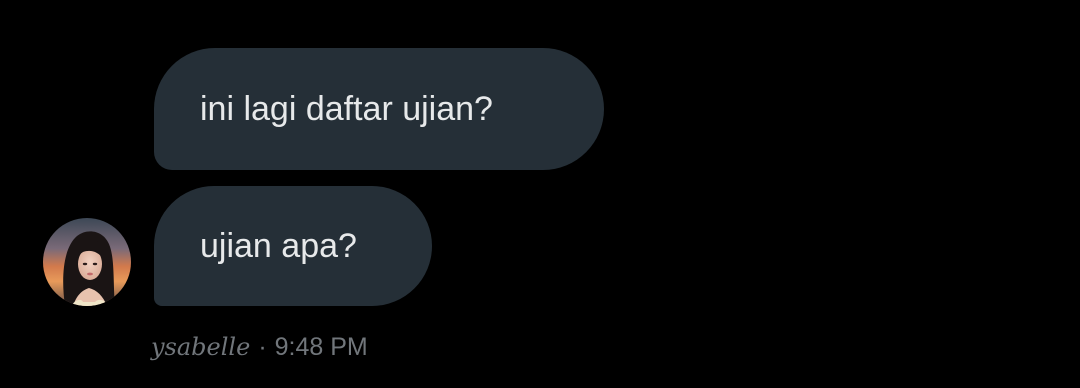  Describe the element at coordinates (321, 346) in the screenshot. I see `message-timestamp: 9:48 PM` at that location.